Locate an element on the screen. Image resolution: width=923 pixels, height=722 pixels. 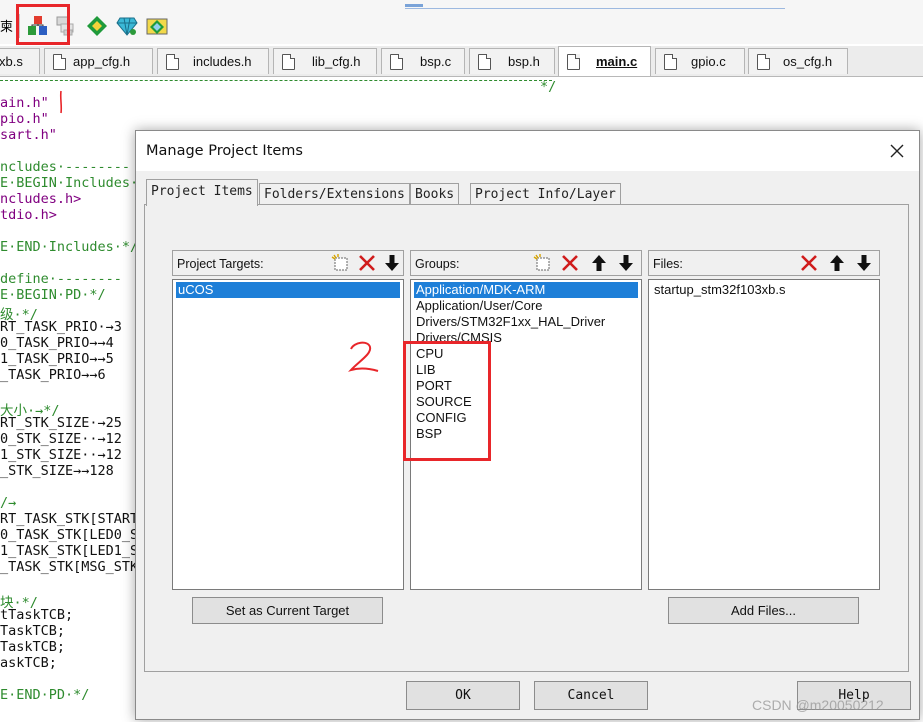
move-group-down-icon is located at coordinates (626, 263).